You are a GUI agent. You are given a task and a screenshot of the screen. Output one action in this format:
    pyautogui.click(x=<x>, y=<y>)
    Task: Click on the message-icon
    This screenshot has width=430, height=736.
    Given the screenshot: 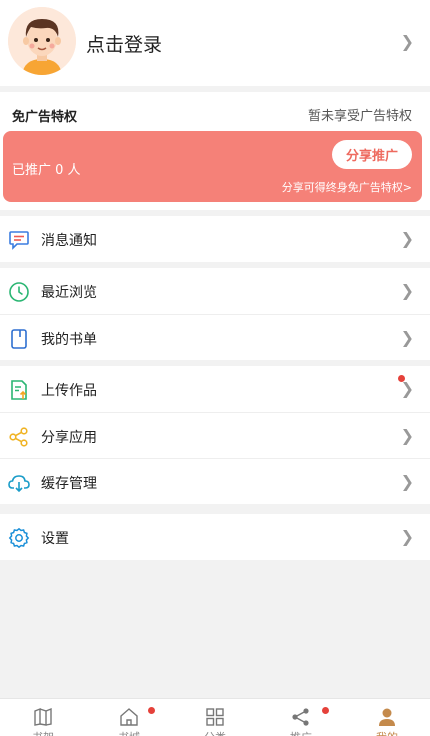 What is the action you would take?
    pyautogui.click(x=19, y=240)
    